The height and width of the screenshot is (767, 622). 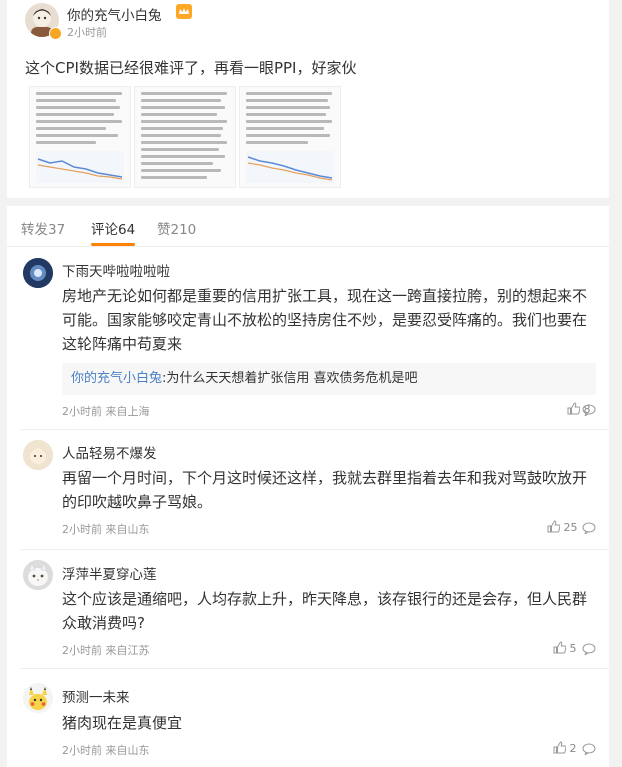 I want to click on verified-badge-icon, so click(x=55, y=33).